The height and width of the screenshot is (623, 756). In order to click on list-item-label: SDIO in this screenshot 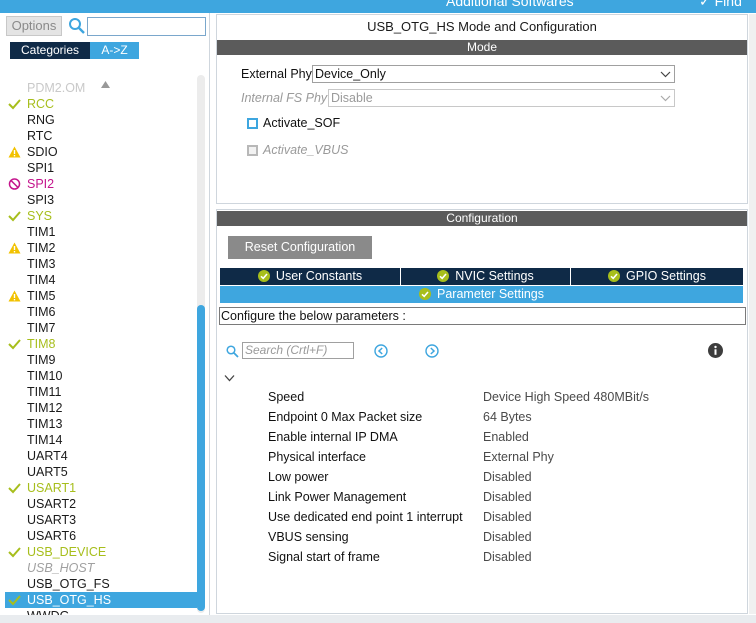, I will do `click(42, 152)`.